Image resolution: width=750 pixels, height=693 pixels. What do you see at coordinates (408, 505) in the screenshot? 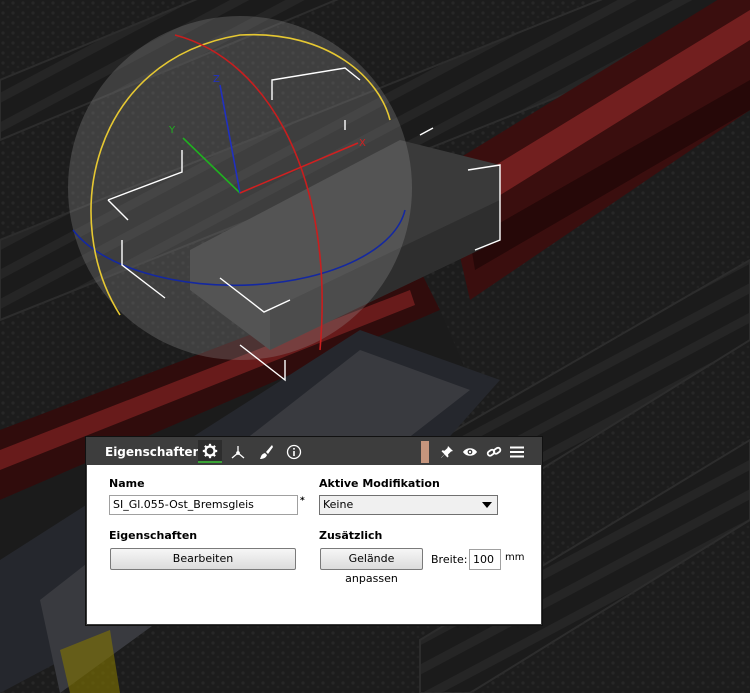
I see `modification-select: Keine` at bounding box center [408, 505].